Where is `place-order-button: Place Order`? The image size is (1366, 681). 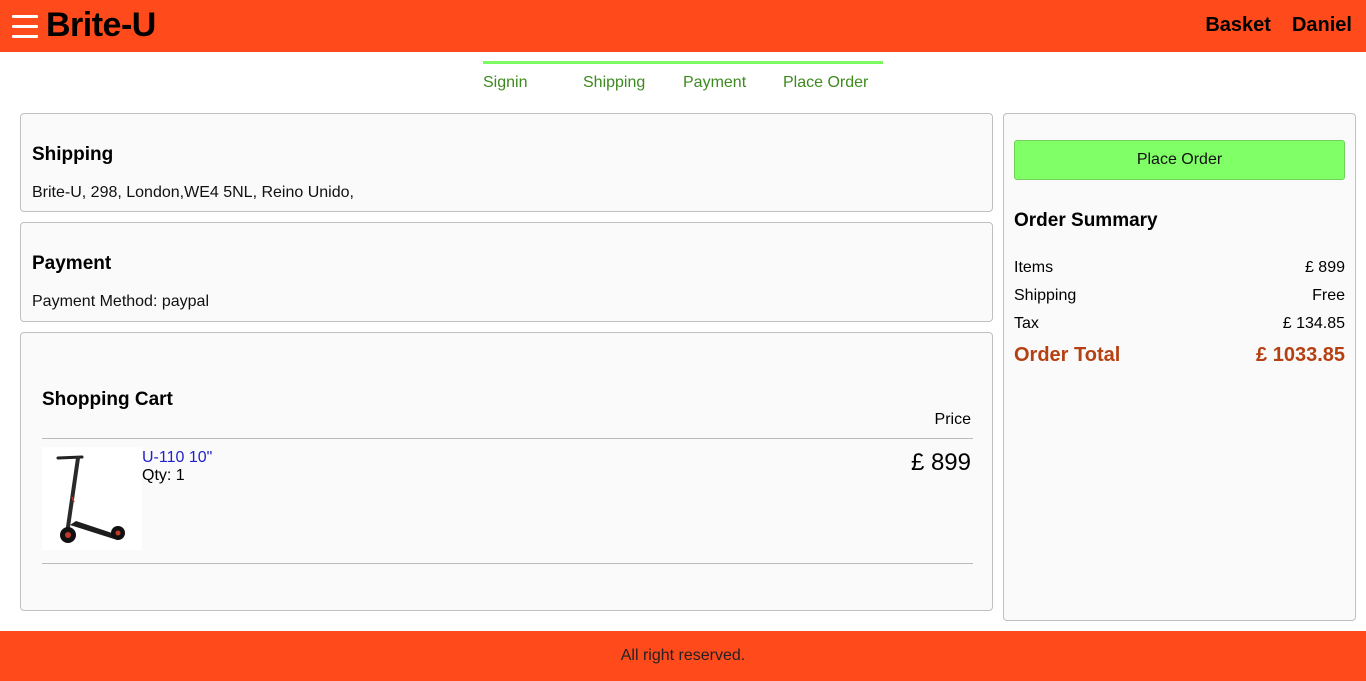
place-order-button: Place Order is located at coordinates (1179, 160).